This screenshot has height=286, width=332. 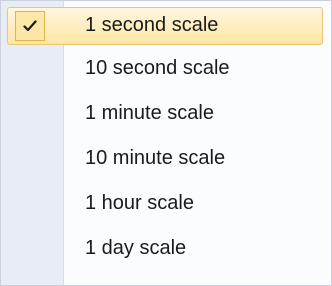 I want to click on menu-item-label: 10 second scale, so click(x=157, y=68).